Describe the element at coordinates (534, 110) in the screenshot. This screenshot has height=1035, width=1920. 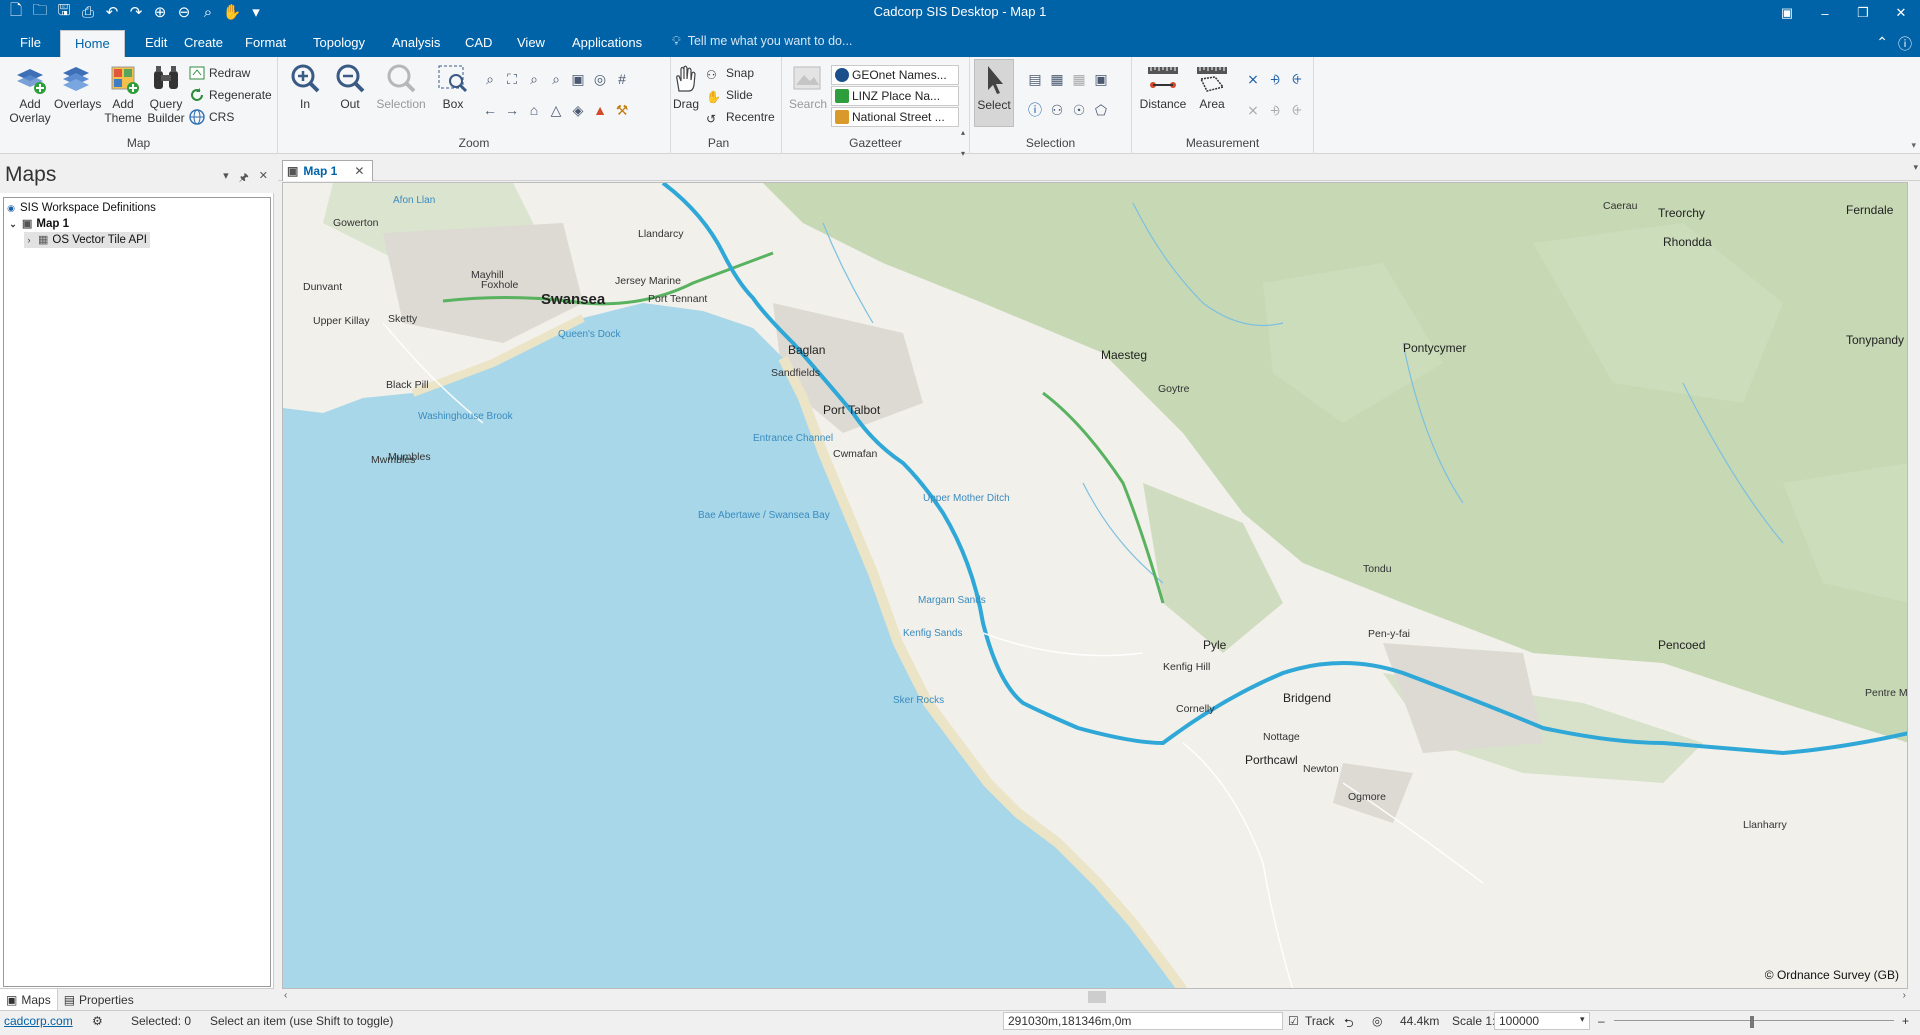
I see `home-icon: ⌂` at that location.